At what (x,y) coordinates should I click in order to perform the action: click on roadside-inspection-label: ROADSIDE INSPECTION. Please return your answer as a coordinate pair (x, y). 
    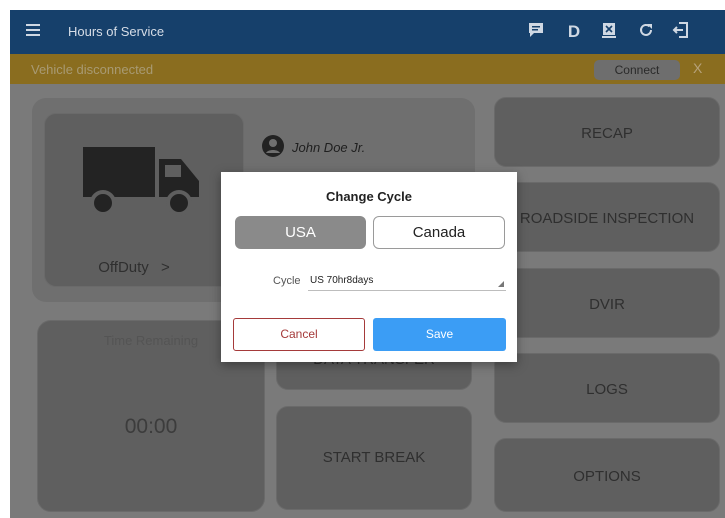
    Looking at the image, I should click on (607, 218).